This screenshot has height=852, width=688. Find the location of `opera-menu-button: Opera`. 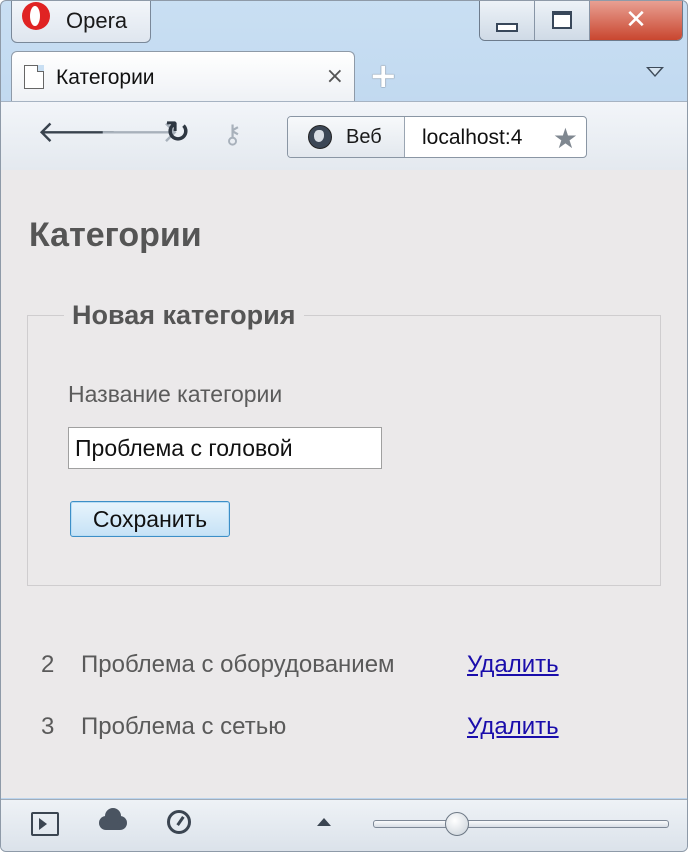

opera-menu-button: Opera is located at coordinates (81, 22).